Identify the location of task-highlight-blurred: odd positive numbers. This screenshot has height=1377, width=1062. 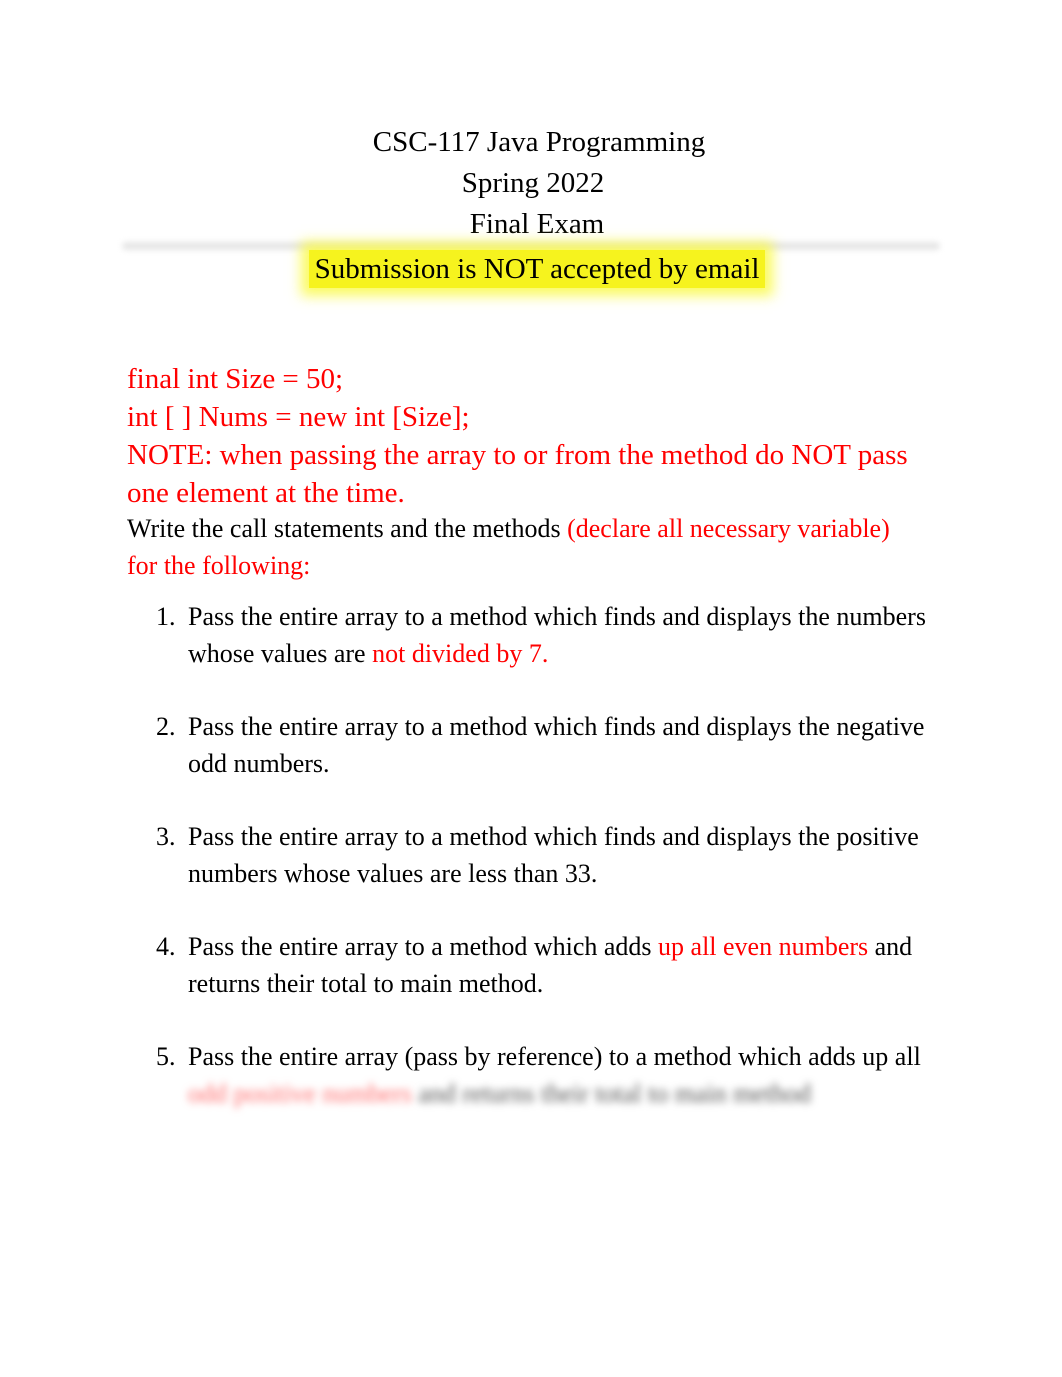
(300, 1093).